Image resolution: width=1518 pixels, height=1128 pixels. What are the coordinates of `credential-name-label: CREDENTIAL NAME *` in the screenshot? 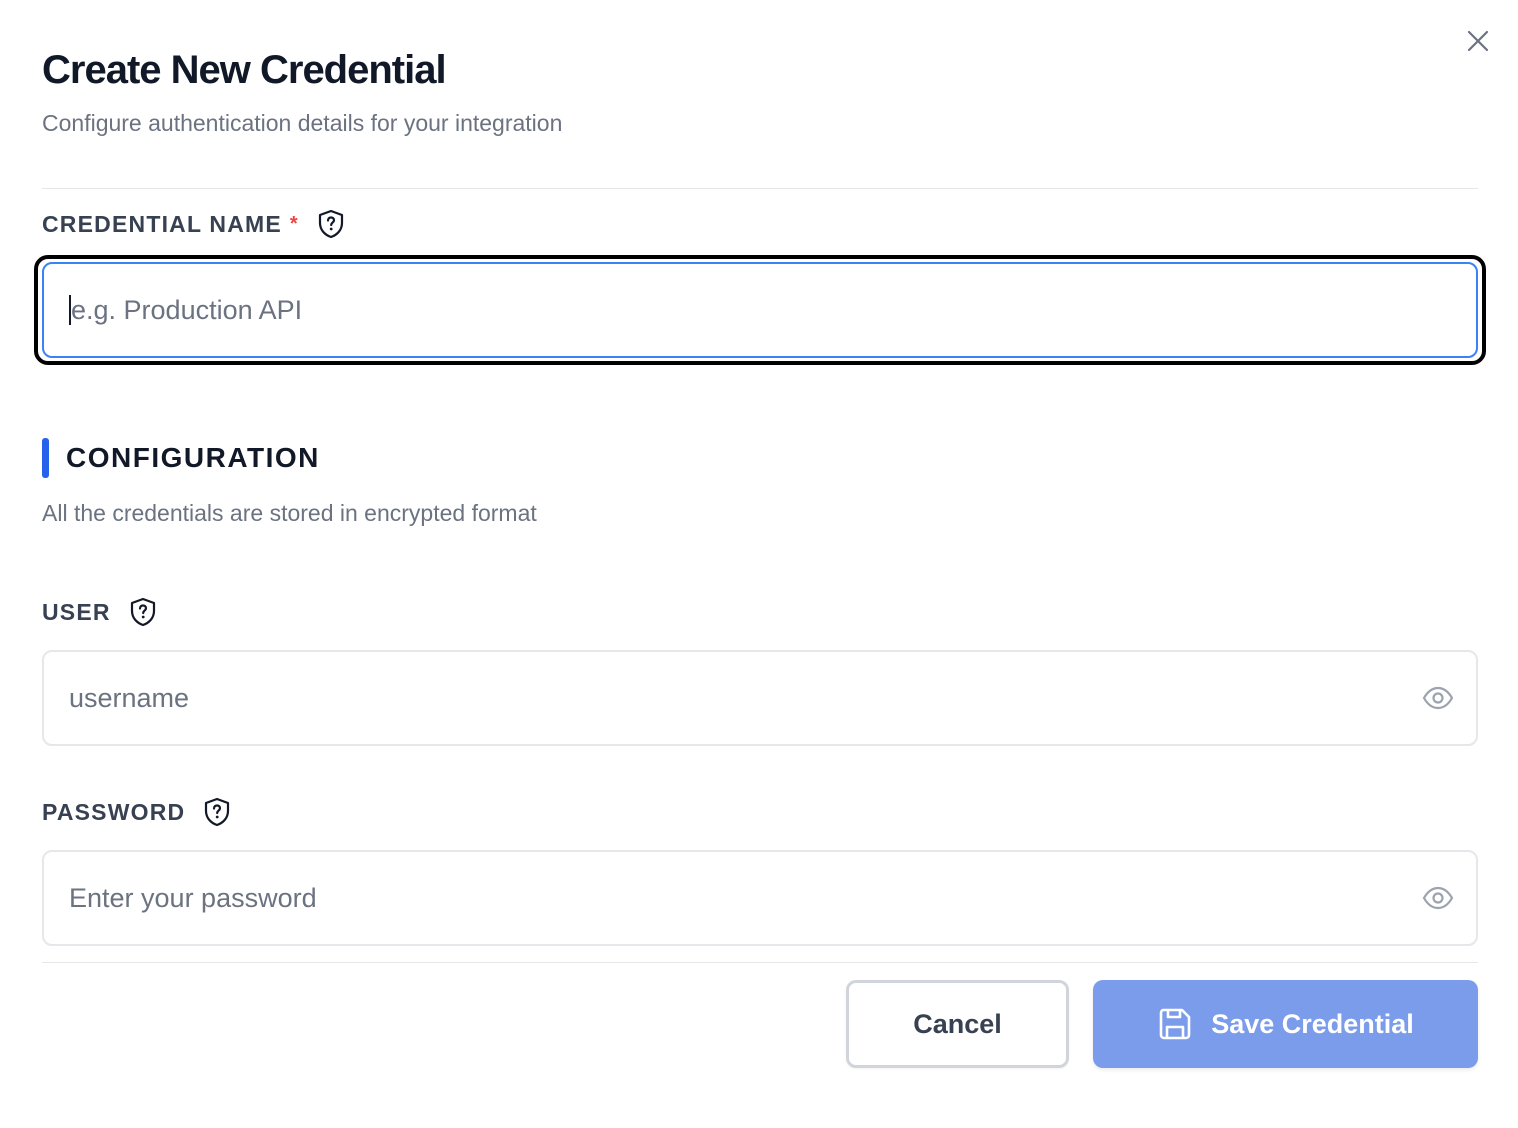 It's located at (193, 224).